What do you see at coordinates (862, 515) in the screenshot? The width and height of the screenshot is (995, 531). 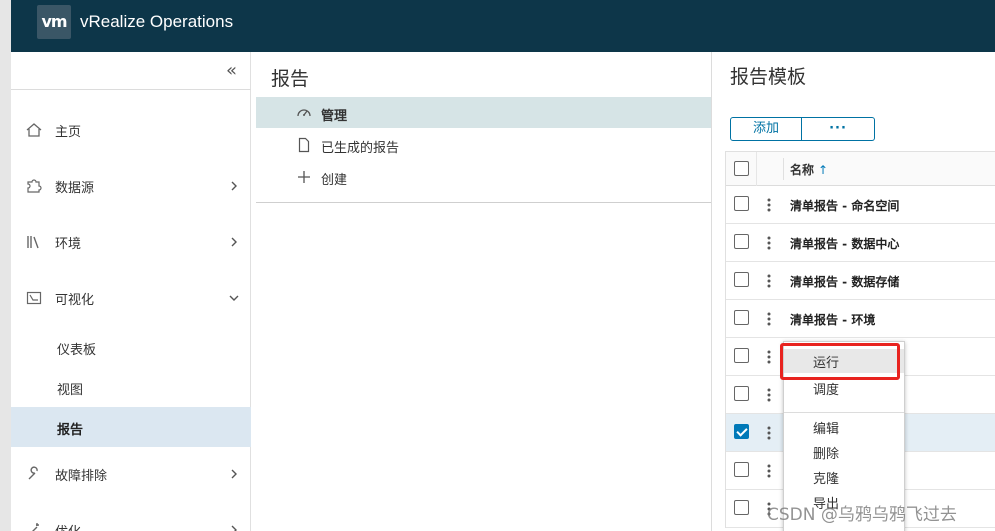 I see `watermark-text: CSDN @乌鸦乌鸦飞过去` at bounding box center [862, 515].